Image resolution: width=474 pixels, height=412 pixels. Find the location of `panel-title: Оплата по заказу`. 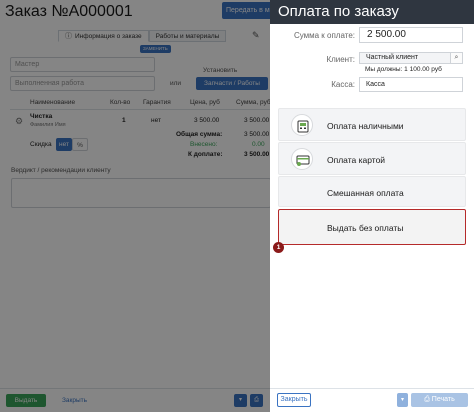

panel-title: Оплата по заказу is located at coordinates (338, 11).